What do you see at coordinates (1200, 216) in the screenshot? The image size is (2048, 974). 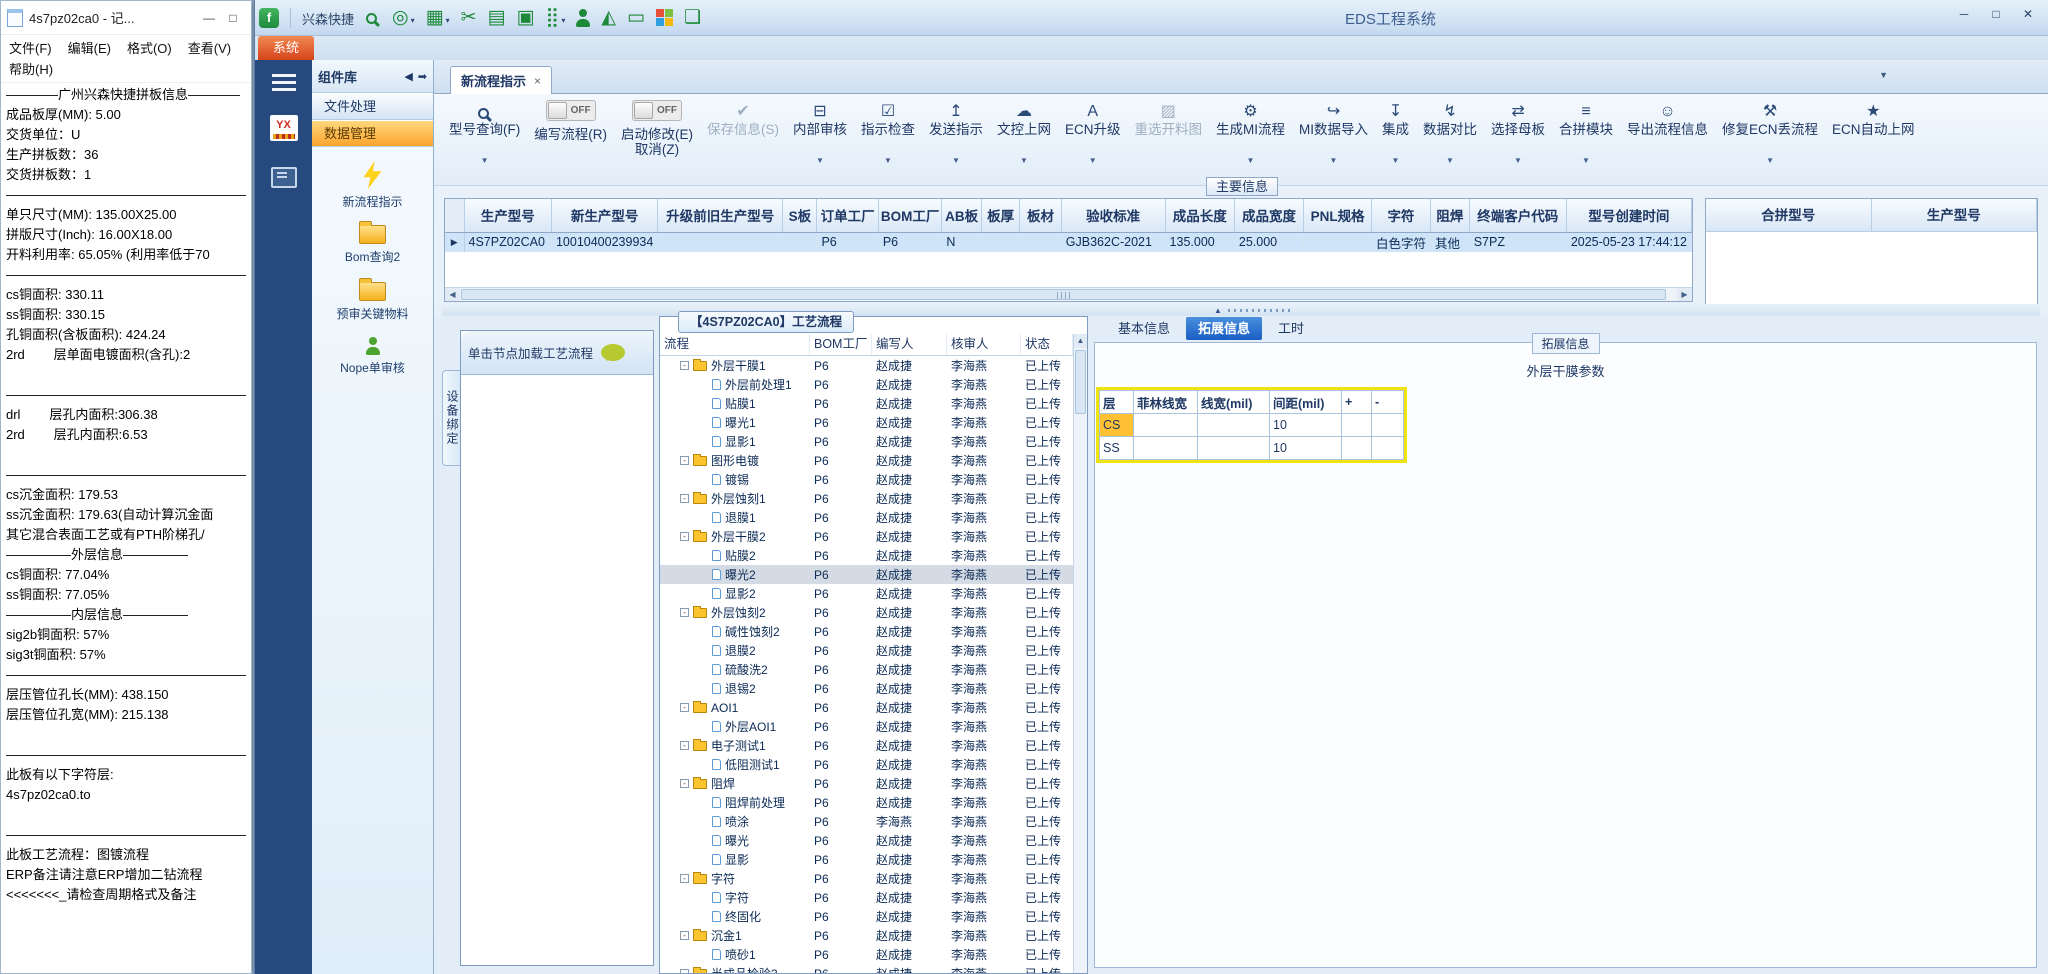 I see `column-header-成品长度: 成品长度` at bounding box center [1200, 216].